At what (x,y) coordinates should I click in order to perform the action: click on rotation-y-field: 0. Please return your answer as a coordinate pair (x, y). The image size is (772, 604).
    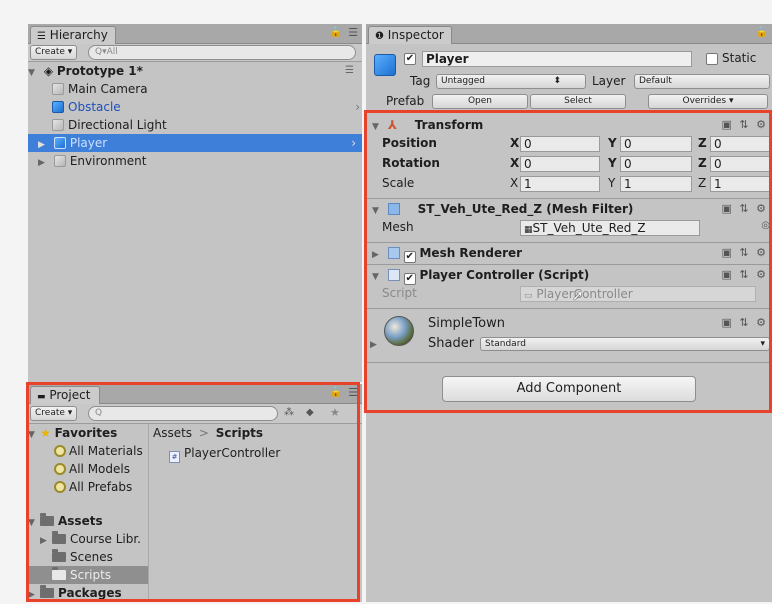
    Looking at the image, I should click on (656, 164).